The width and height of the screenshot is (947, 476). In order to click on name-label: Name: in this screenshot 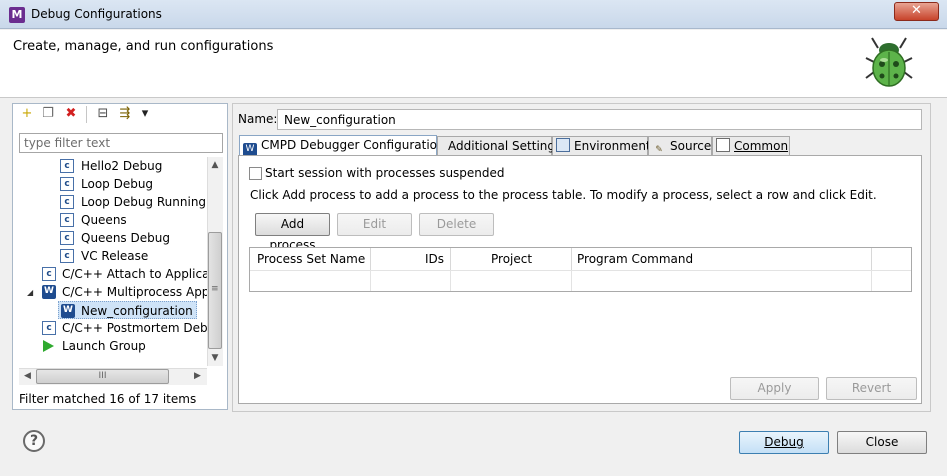, I will do `click(258, 119)`.